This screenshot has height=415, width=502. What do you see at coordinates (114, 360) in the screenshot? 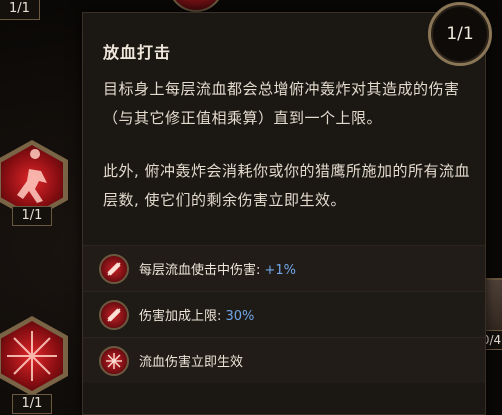
I see `burst-icon` at bounding box center [114, 360].